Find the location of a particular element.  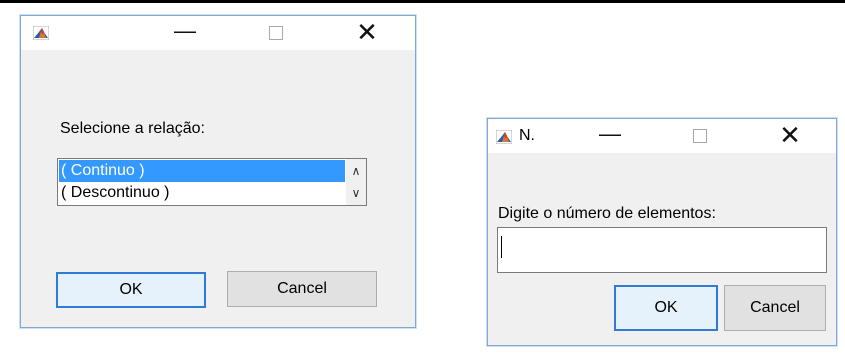

relation-listbox: ( Continuo ) ( Descontinuo ) ∧ ∨ is located at coordinates (212, 182).